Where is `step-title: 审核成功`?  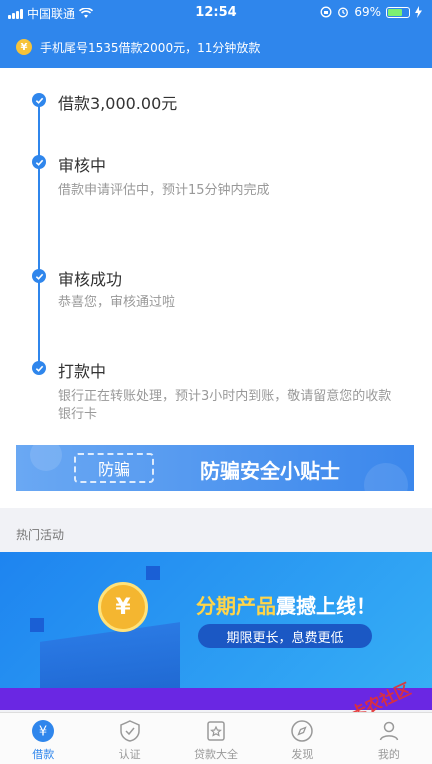
step-title: 审核成功 is located at coordinates (90, 279).